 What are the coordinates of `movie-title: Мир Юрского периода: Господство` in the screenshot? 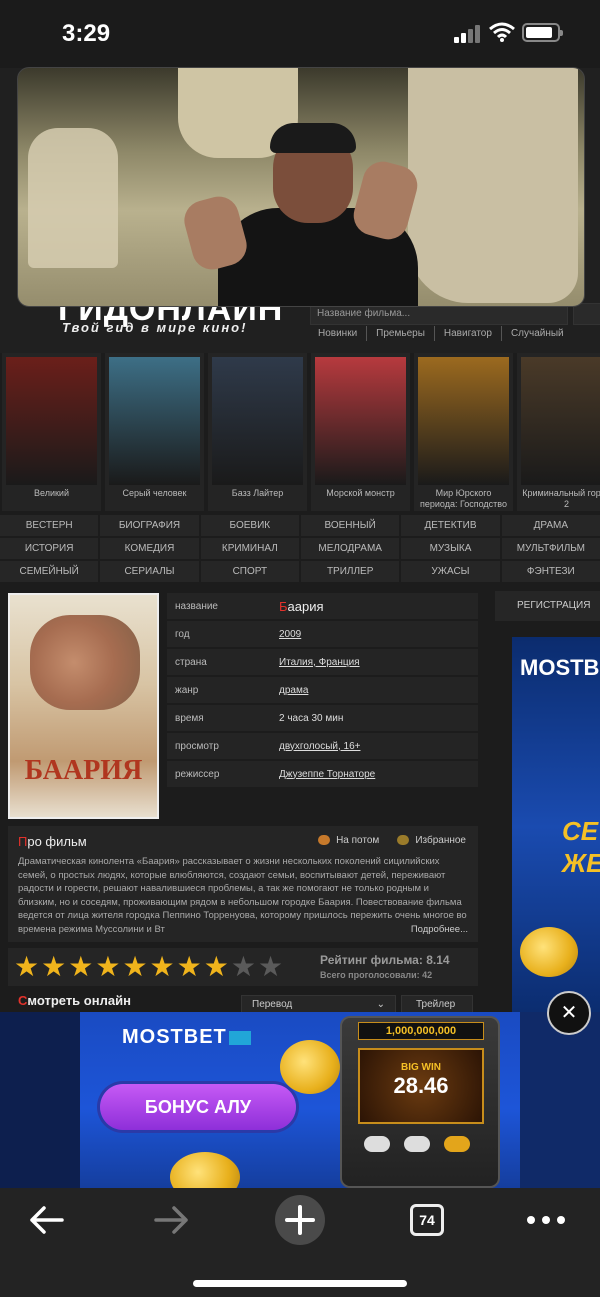 It's located at (463, 498).